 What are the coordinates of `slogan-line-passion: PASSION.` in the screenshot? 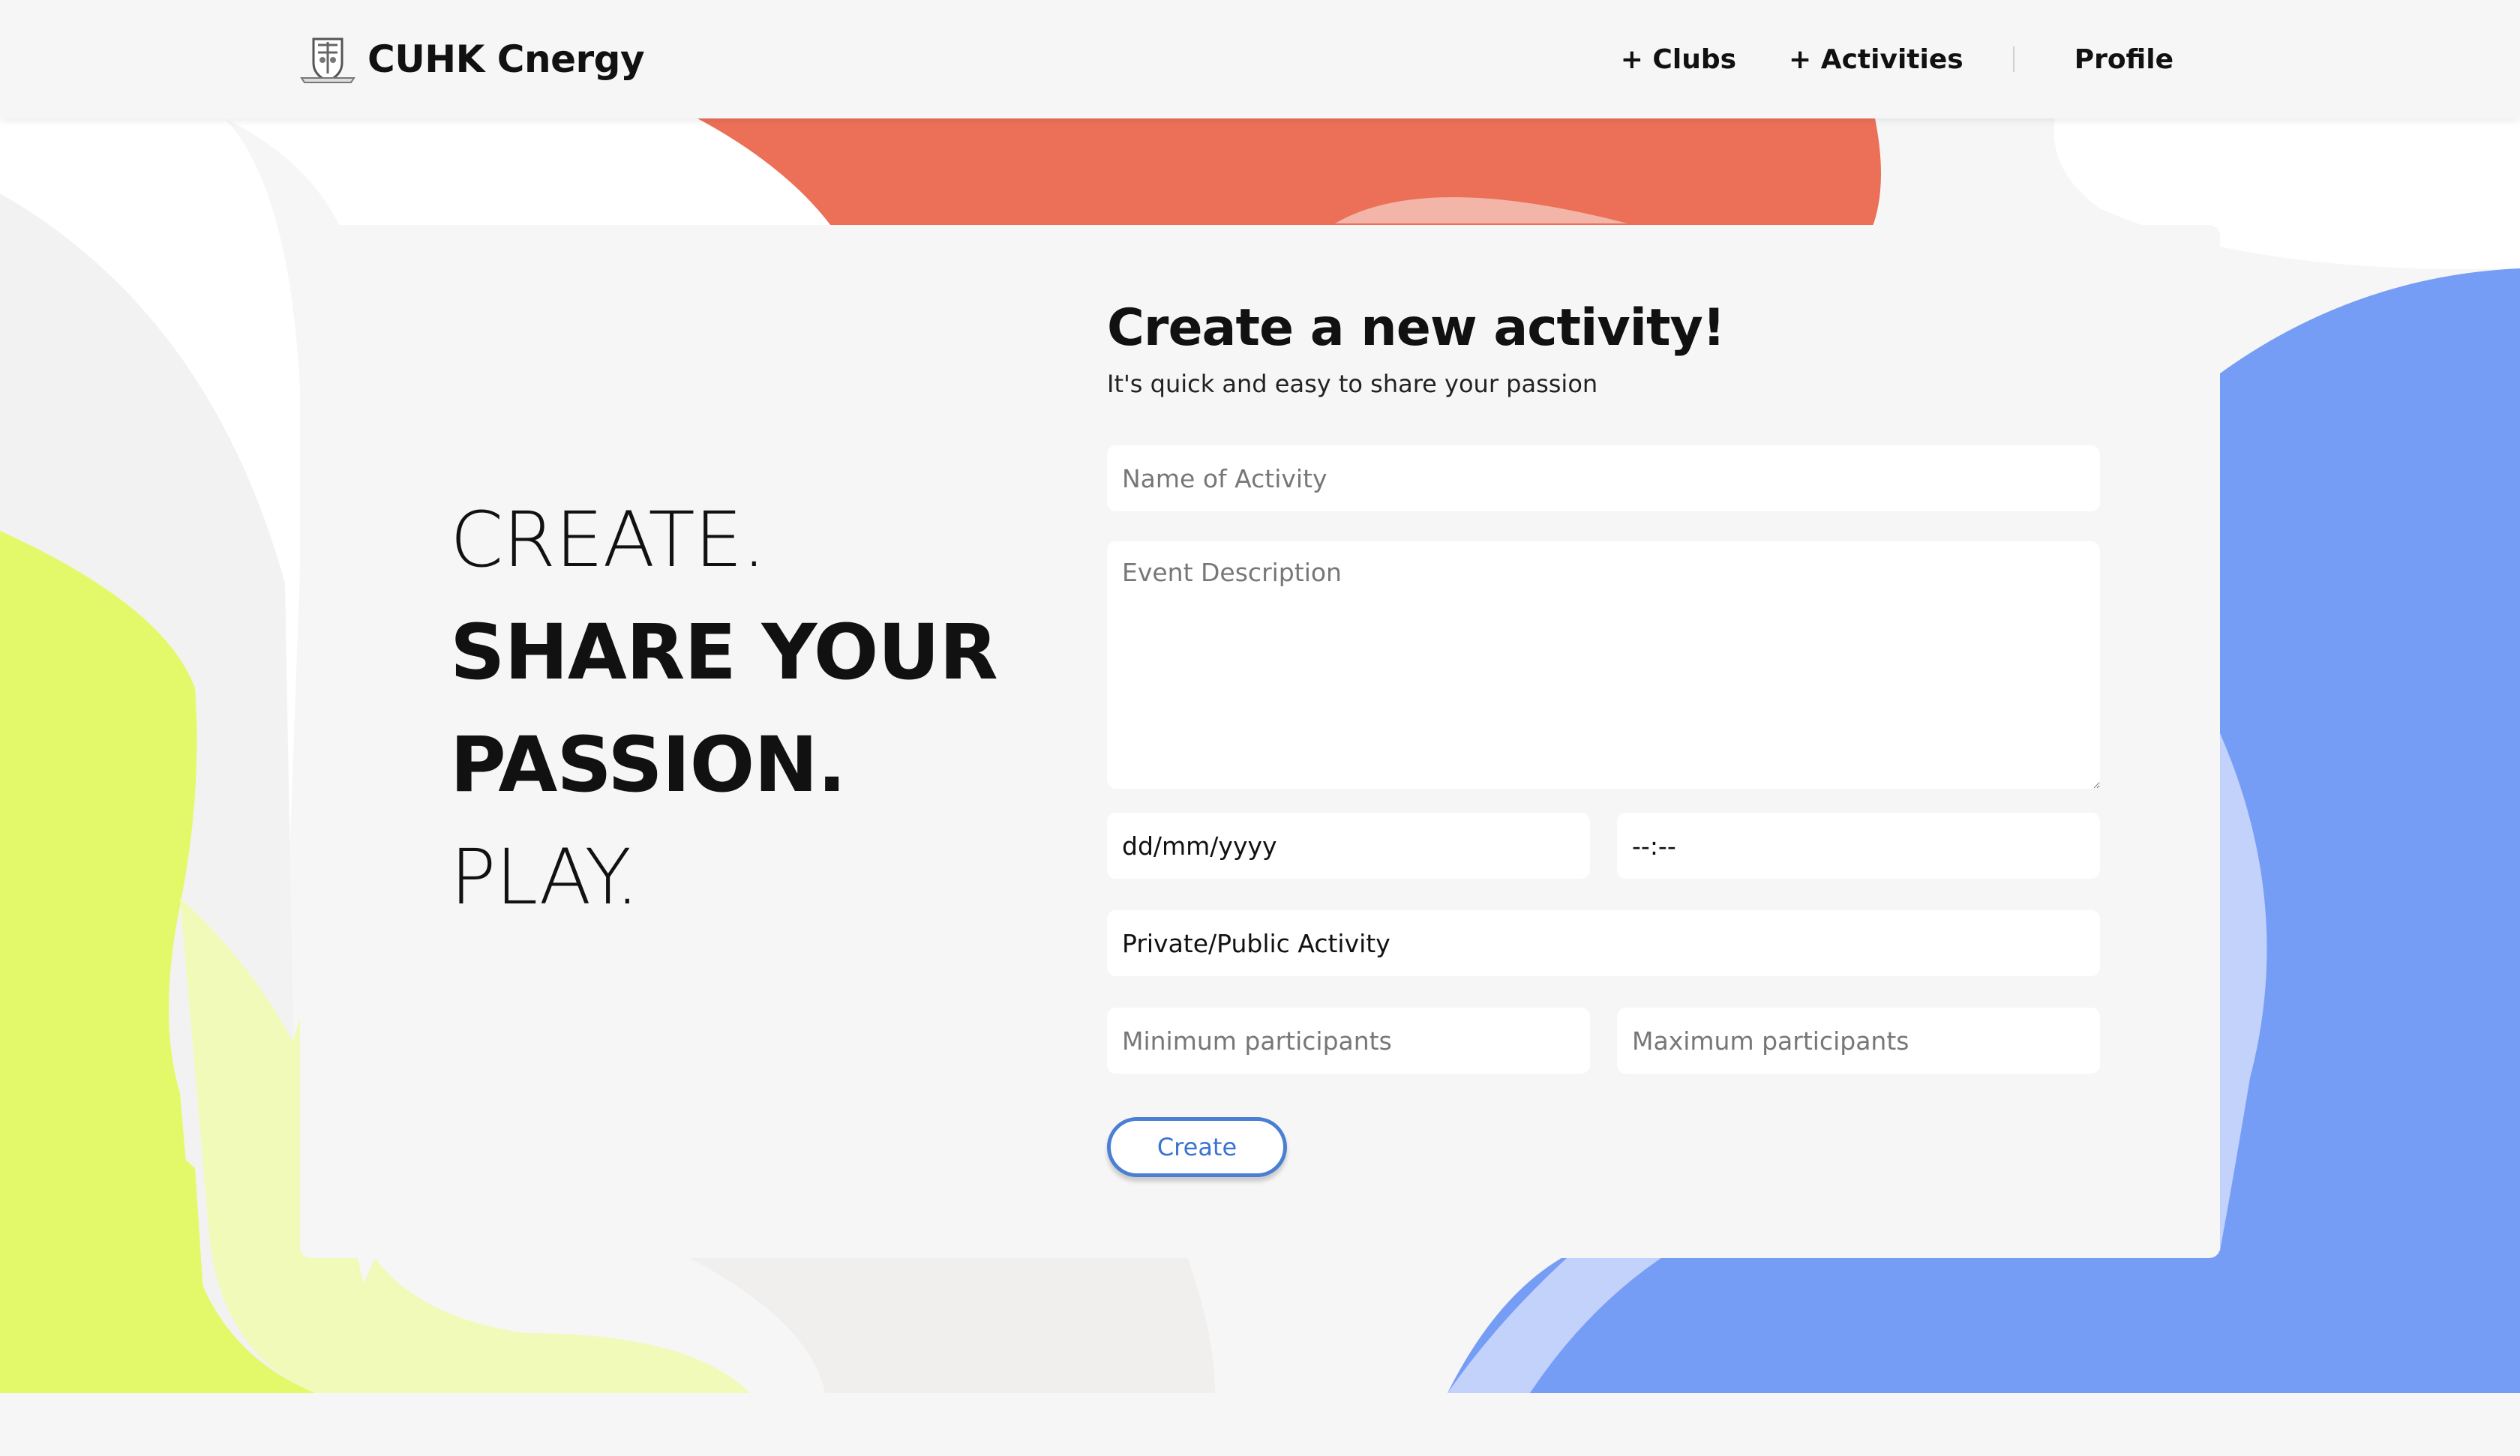 It's located at (648, 765).